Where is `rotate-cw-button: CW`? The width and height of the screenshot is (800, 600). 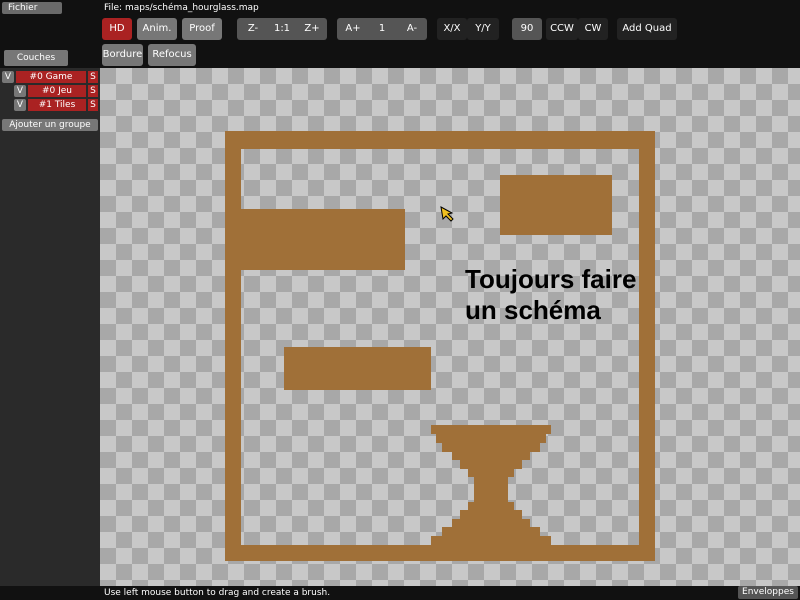 rotate-cw-button: CW is located at coordinates (593, 29).